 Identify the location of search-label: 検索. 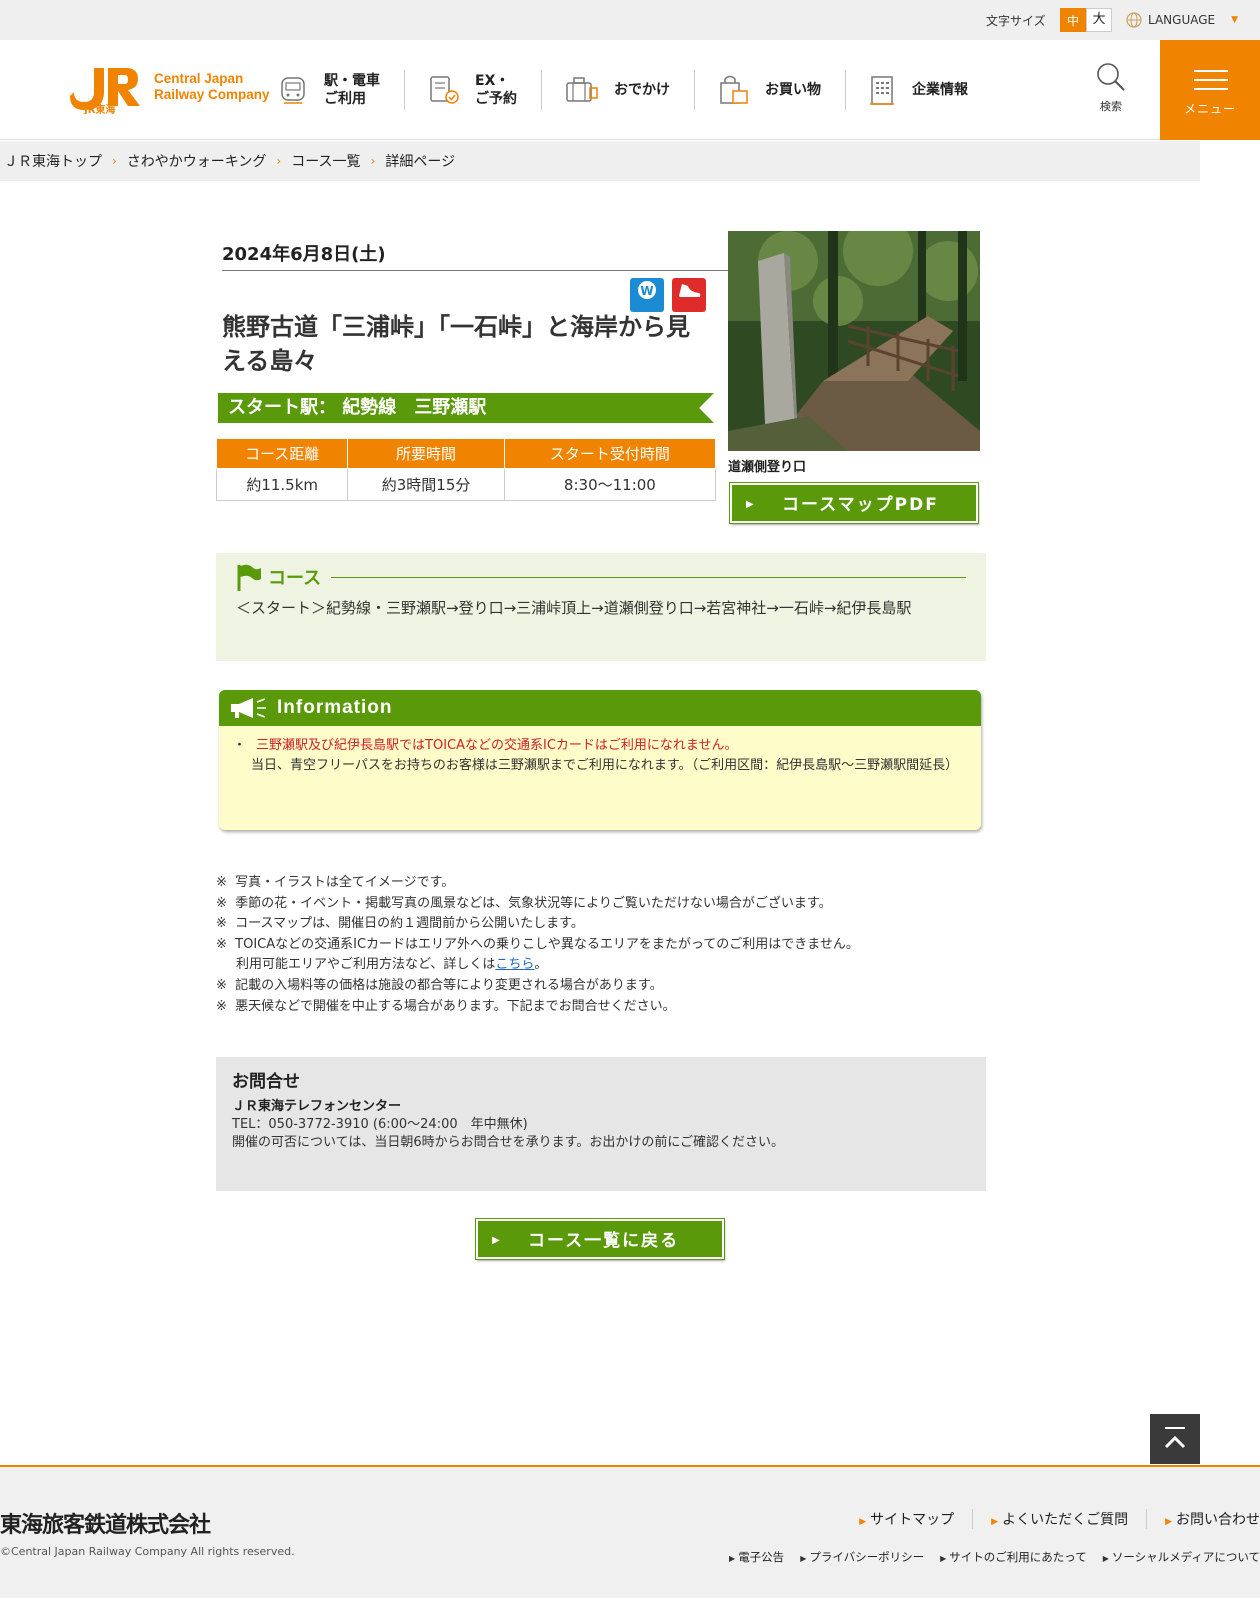
(1111, 106).